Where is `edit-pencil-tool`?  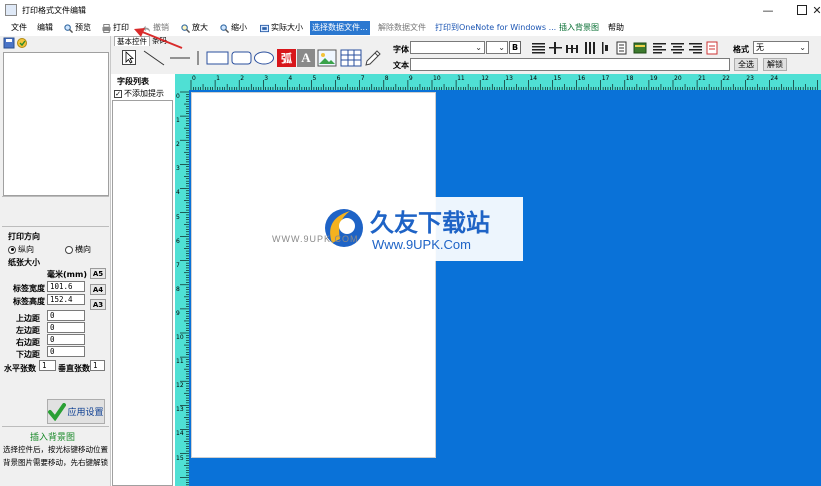 edit-pencil-tool is located at coordinates (373, 58).